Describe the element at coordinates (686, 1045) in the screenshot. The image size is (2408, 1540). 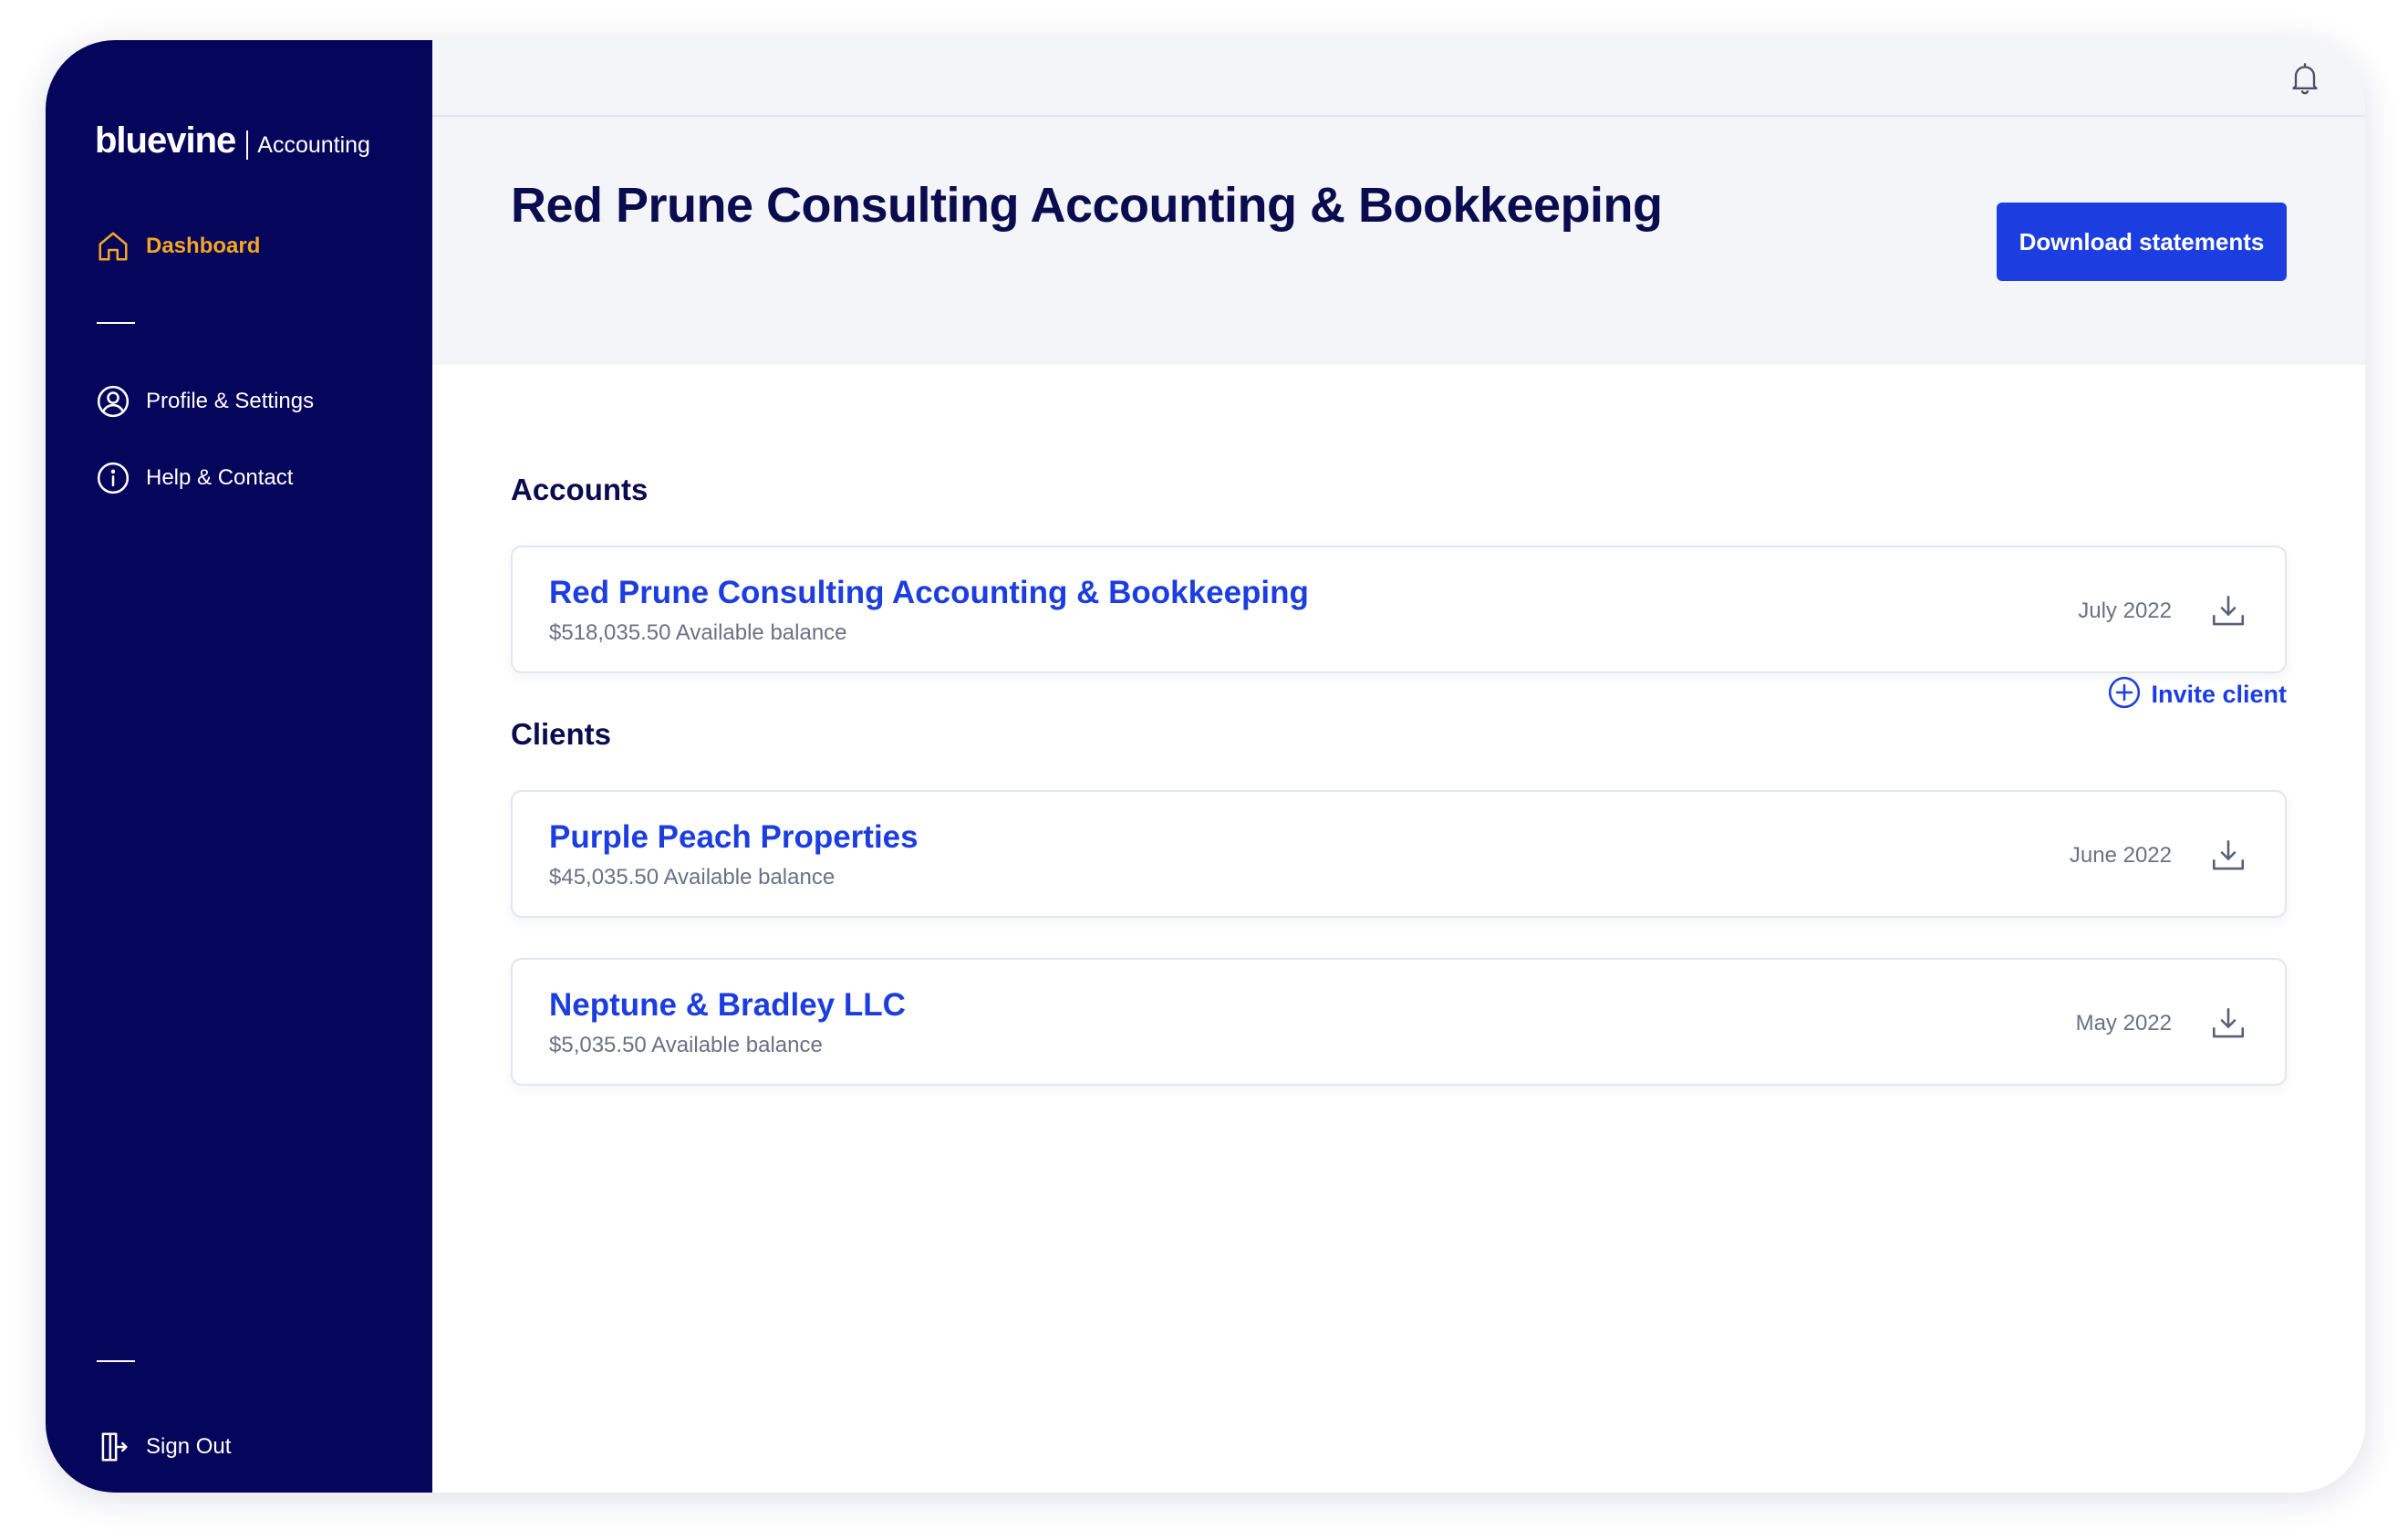
I see `client-balance: $5,035.50 Available balance` at that location.